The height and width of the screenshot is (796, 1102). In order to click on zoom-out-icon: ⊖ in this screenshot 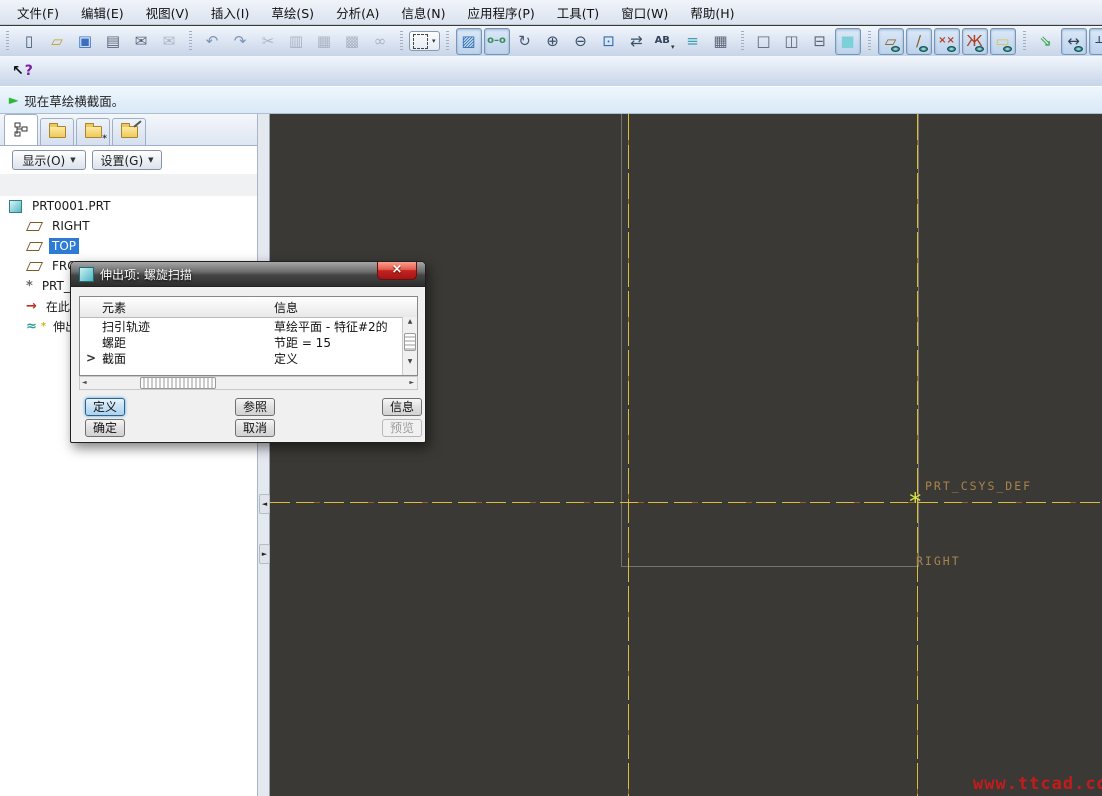, I will do `click(581, 41)`.